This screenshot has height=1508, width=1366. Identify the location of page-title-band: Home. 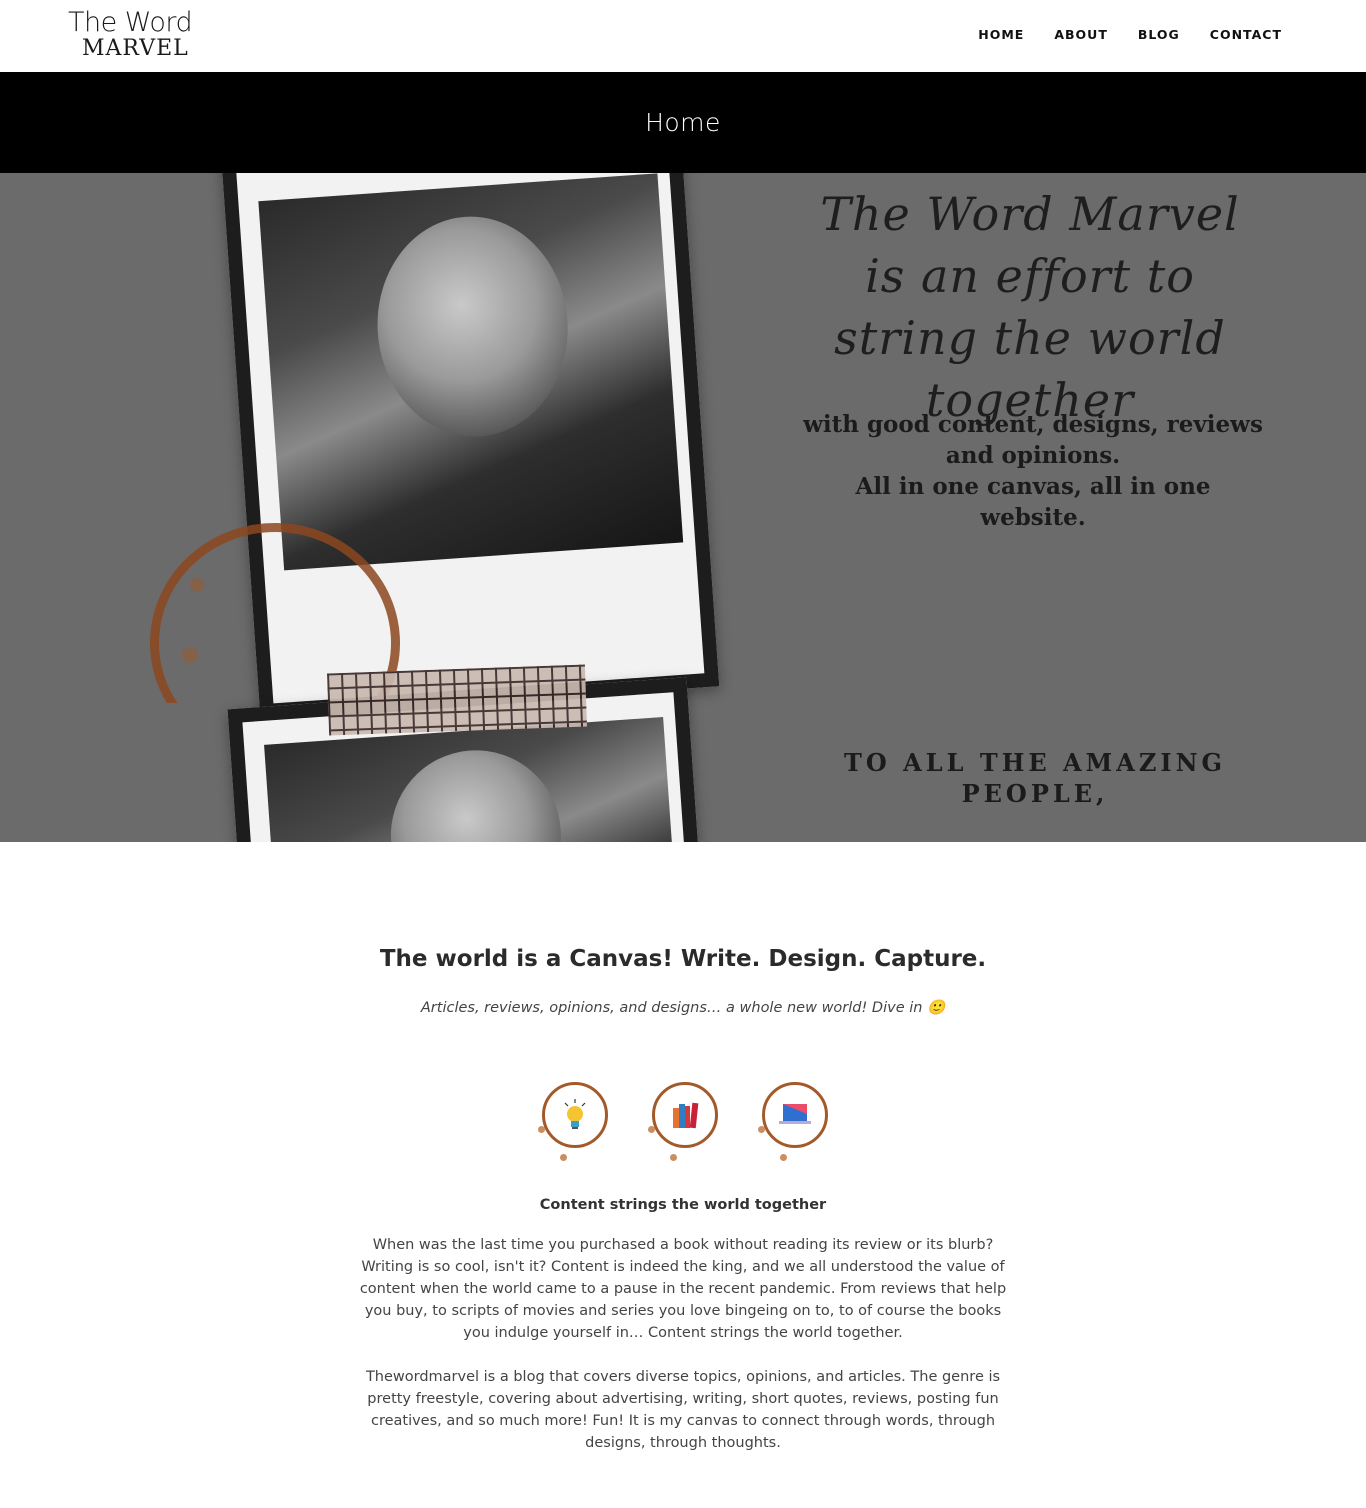
(683, 122).